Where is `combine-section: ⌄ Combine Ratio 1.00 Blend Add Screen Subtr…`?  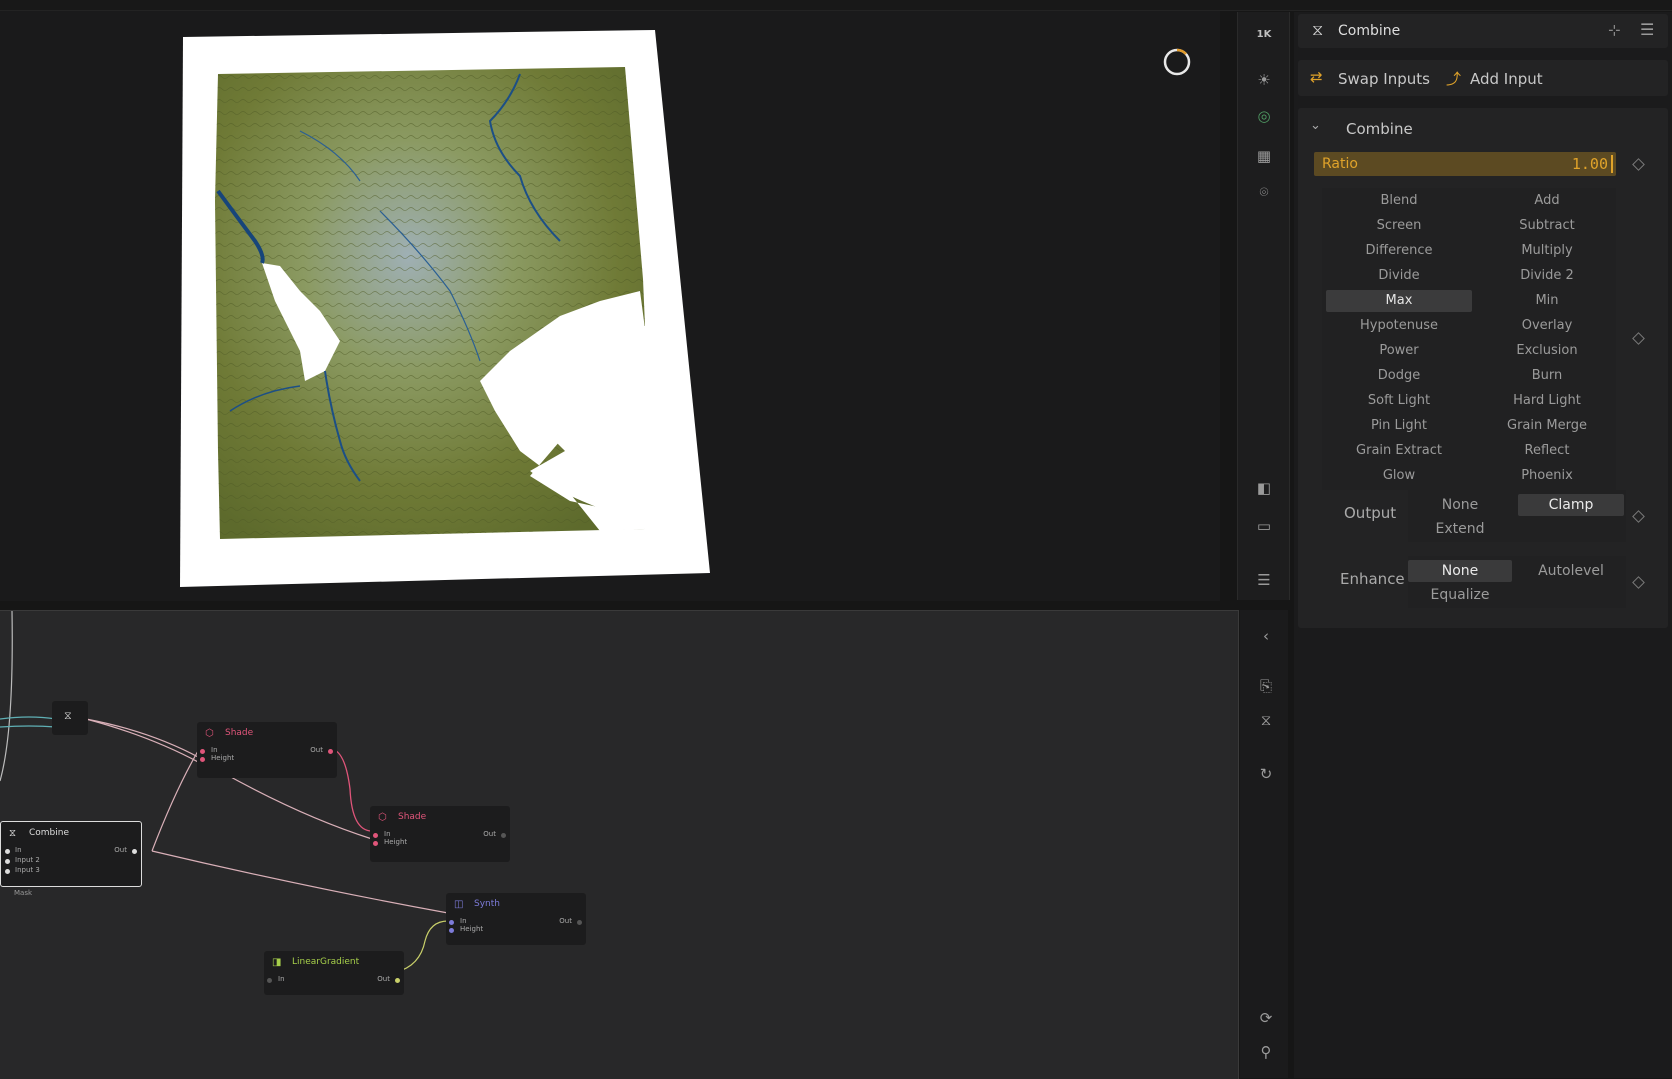
combine-section: ⌄ Combine Ratio 1.00 Blend Add Screen Subtr… is located at coordinates (1483, 368).